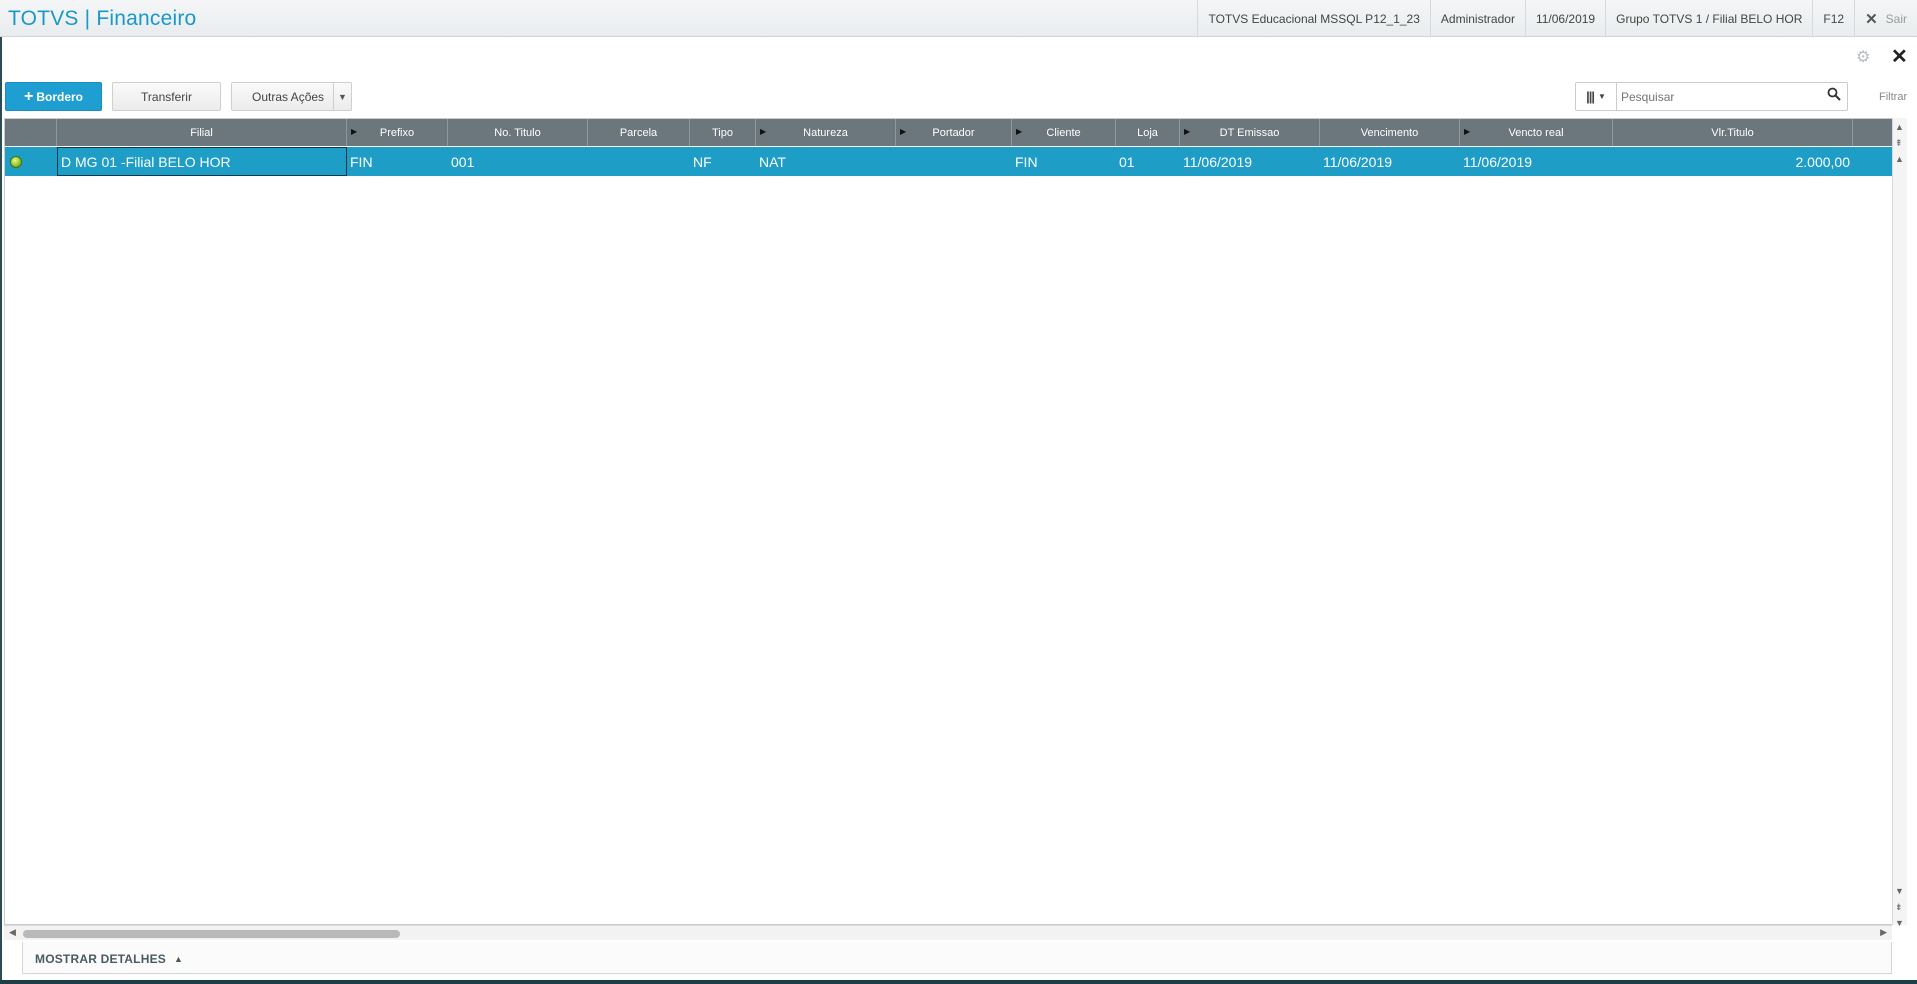 Image resolution: width=1917 pixels, height=984 pixels. I want to click on status-green-icon, so click(16, 162).